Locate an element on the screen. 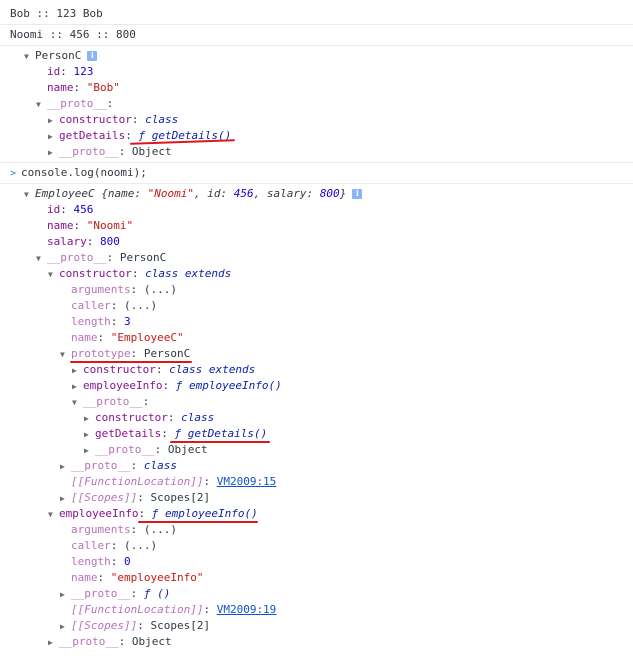 The height and width of the screenshot is (660, 633). tree-row-id: id: 123 is located at coordinates (70, 71).